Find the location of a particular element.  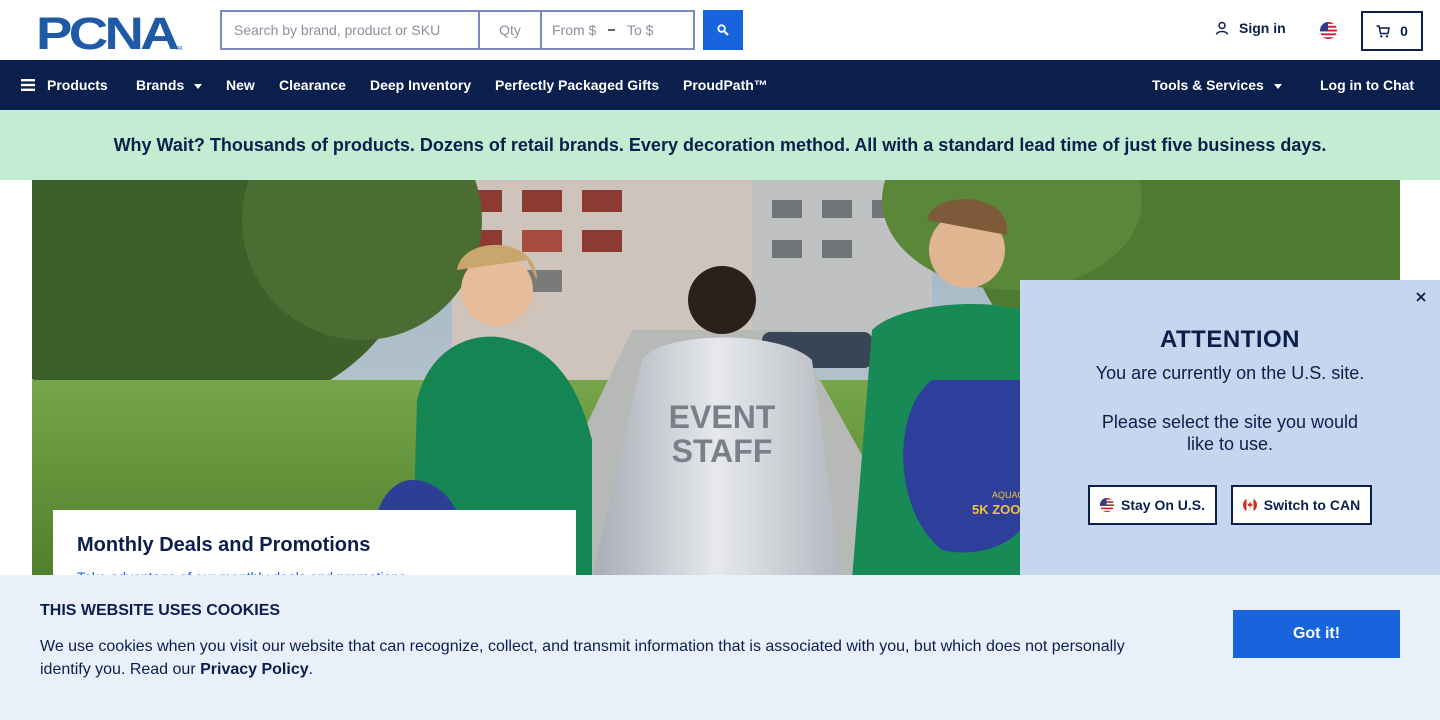

close-icon is located at coordinates (1421, 297).